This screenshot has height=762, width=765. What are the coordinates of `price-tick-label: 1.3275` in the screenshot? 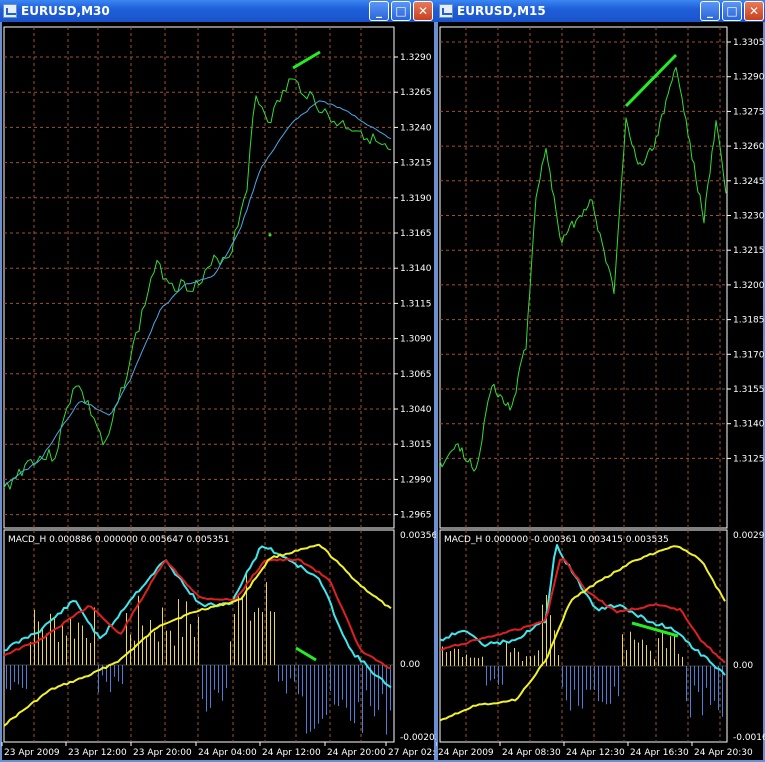 It's located at (749, 112).